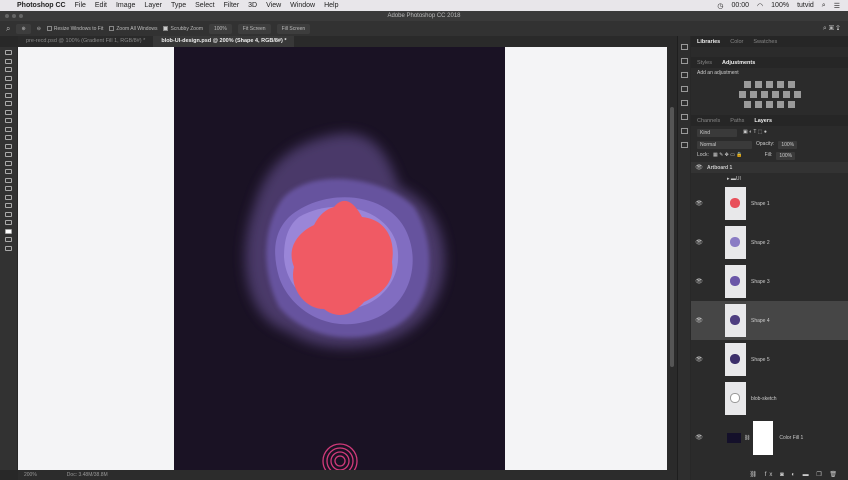 This screenshot has width=848, height=480. I want to click on menu-edit: Edit, so click(101, 5).